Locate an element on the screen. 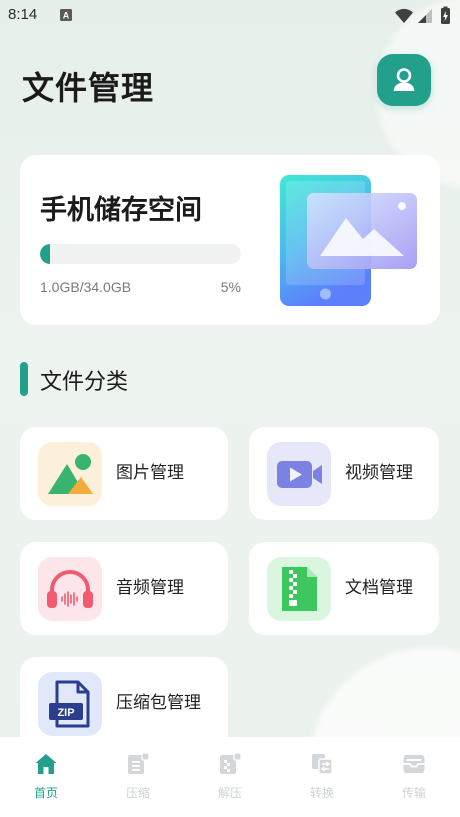 The image size is (460, 817). notification-a-icon: A is located at coordinates (66, 15).